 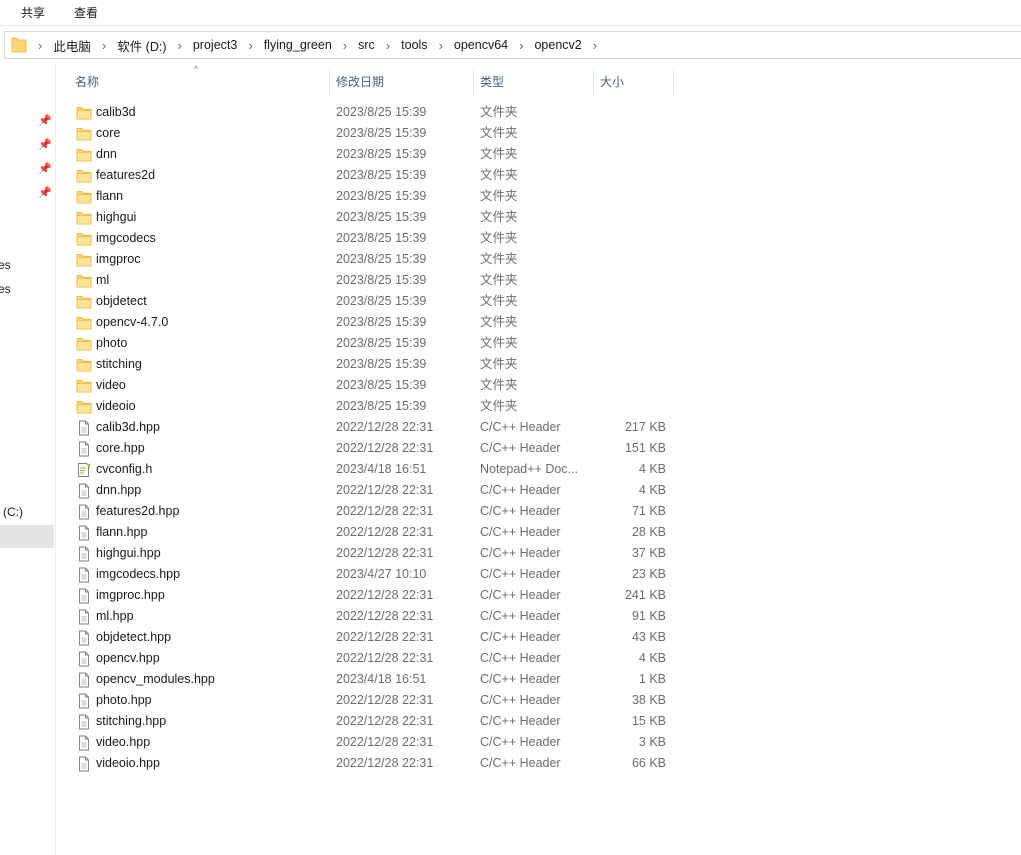 I want to click on breadcrumb-item: project3, so click(x=215, y=45).